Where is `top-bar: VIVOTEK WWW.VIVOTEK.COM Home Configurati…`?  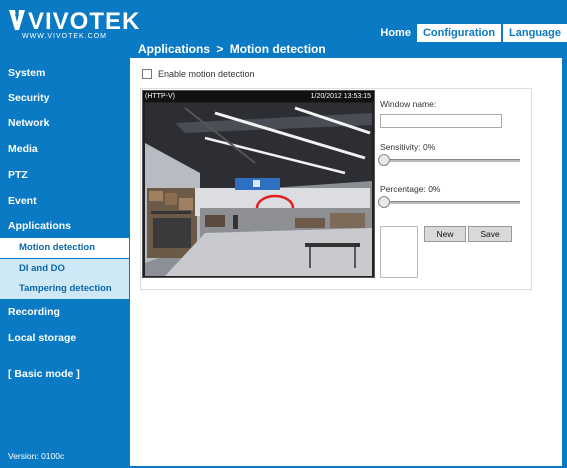 top-bar: VIVOTEK WWW.VIVOTEK.COM Home Configurati… is located at coordinates (283, 21).